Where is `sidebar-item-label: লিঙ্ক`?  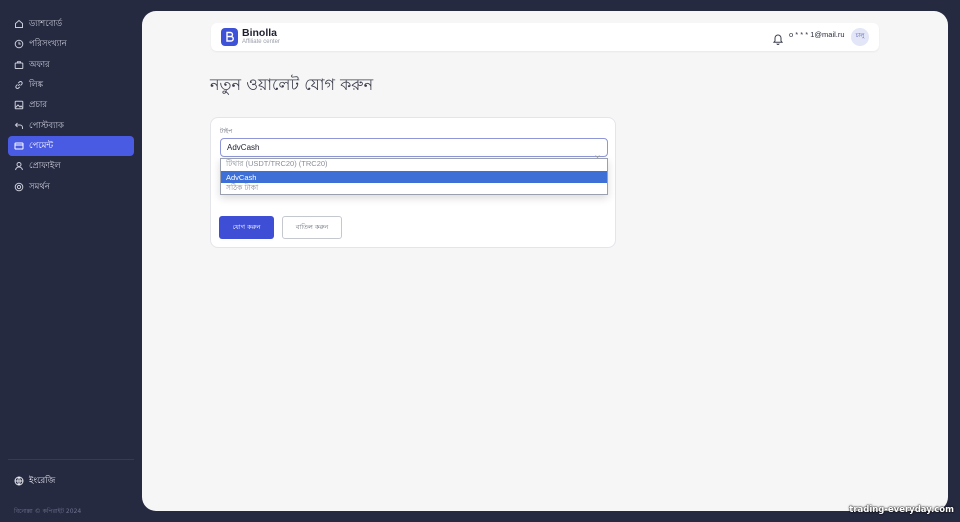 sidebar-item-label: লিঙ্ক is located at coordinates (36, 85).